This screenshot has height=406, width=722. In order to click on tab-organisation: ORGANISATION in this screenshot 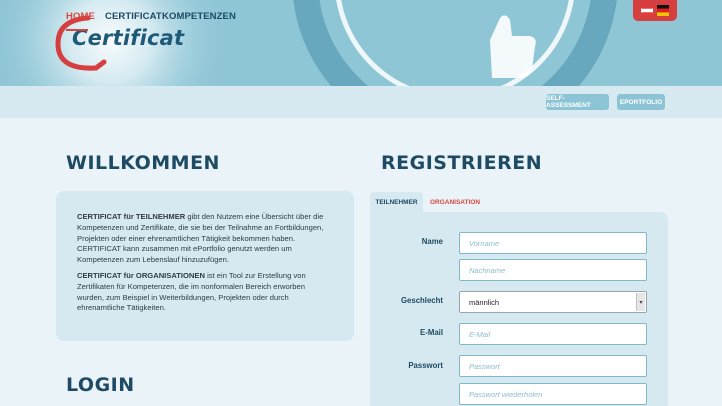, I will do `click(455, 202)`.